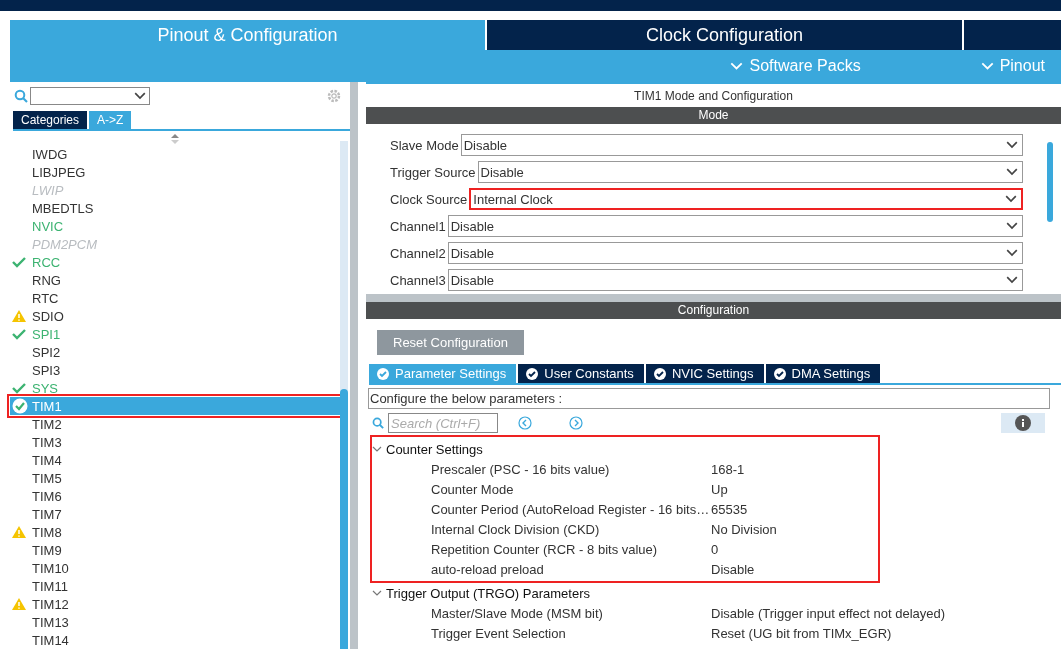 The image size is (1061, 649). What do you see at coordinates (175, 370) in the screenshot?
I see `peripheral-item: SPI3` at bounding box center [175, 370].